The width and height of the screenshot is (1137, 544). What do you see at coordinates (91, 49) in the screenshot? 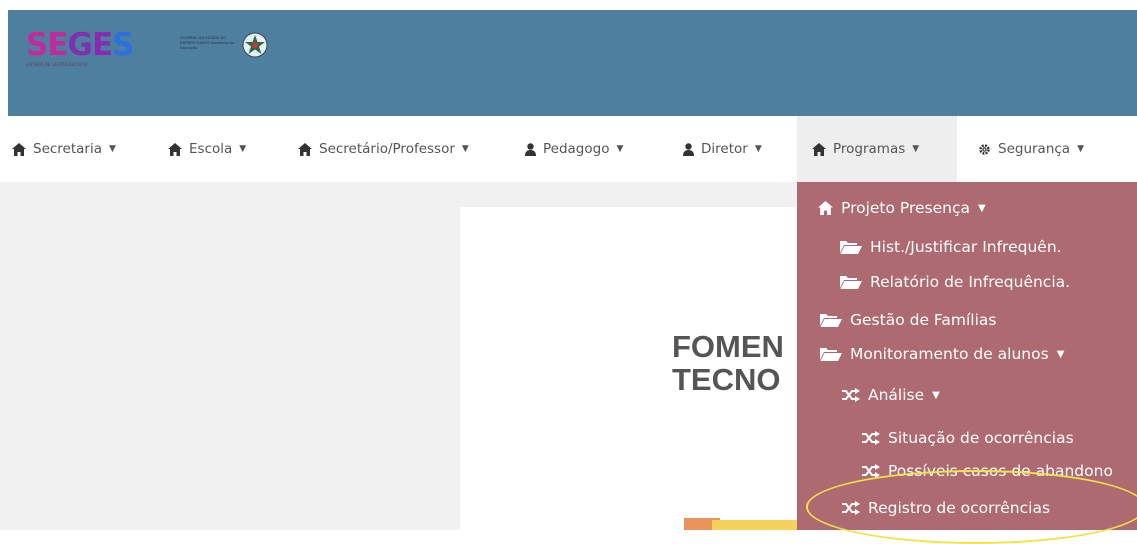
I see `seges-logo: SEGES SISTEMA DE GESTÃO ESCOLAR` at bounding box center [91, 49].